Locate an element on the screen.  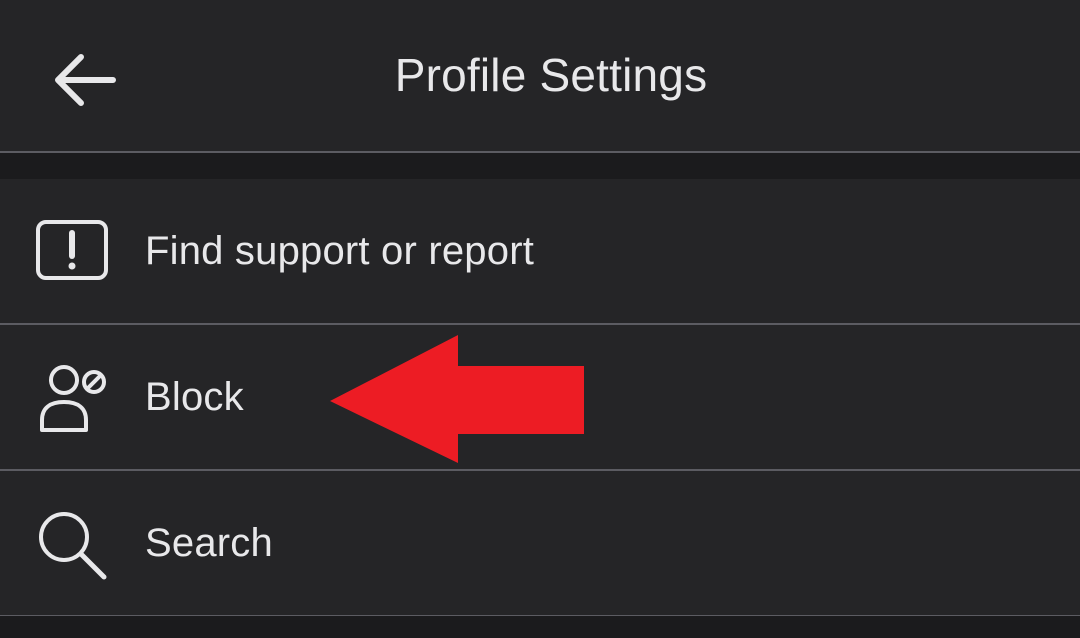
section-gap is located at coordinates (540, 166).